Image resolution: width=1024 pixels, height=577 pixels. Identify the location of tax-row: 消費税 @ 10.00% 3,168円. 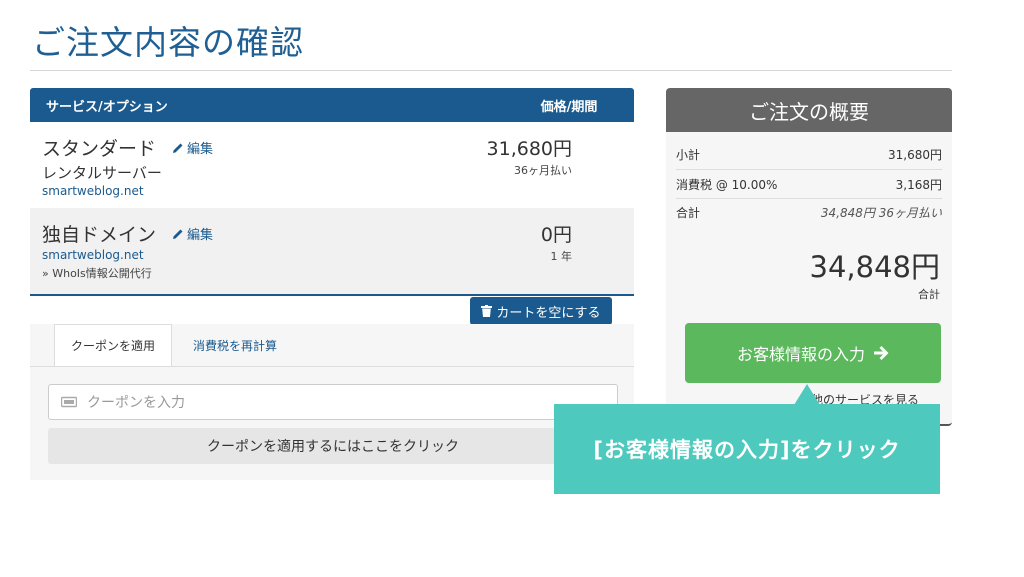
(809, 184).